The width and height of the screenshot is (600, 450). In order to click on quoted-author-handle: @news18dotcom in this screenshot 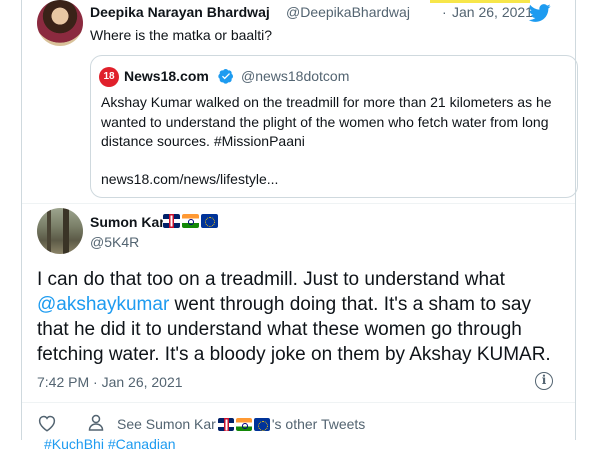, I will do `click(295, 76)`.